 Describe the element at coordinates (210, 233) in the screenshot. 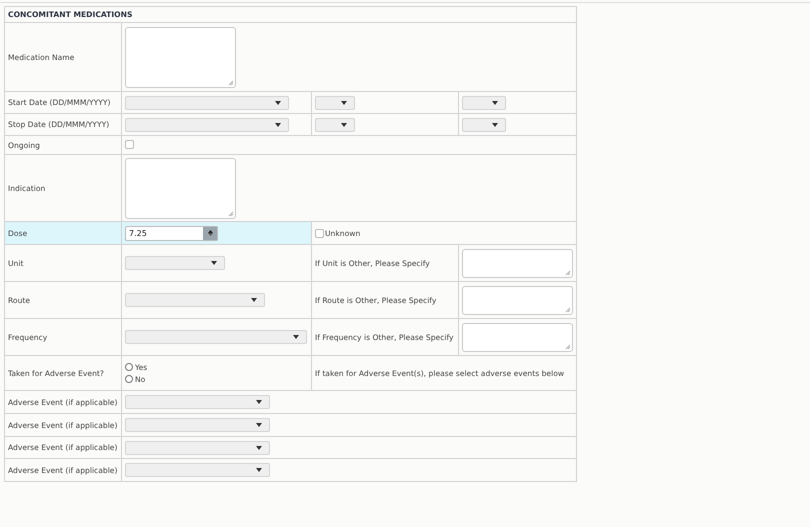

I see `spinner-icon` at that location.